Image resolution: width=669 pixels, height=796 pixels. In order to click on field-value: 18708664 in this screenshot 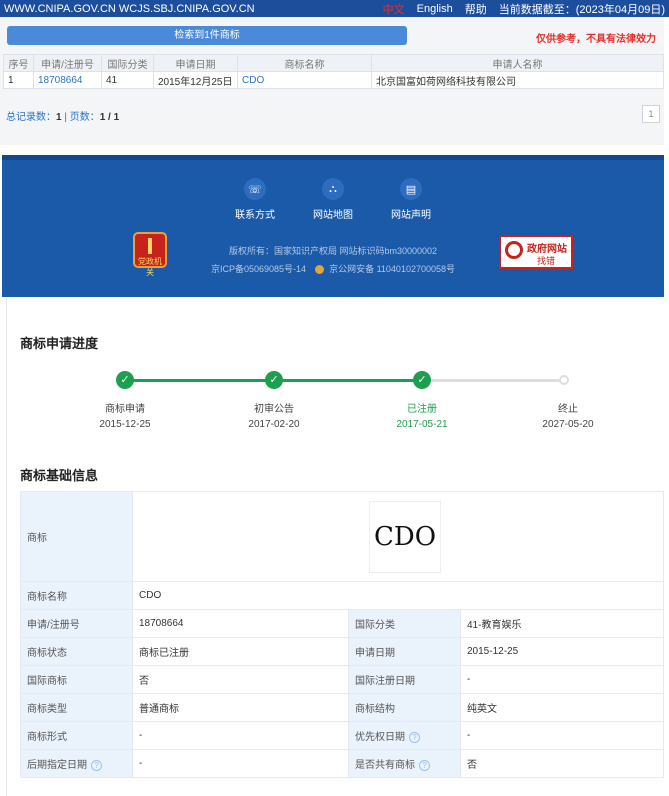, I will do `click(240, 623)`.